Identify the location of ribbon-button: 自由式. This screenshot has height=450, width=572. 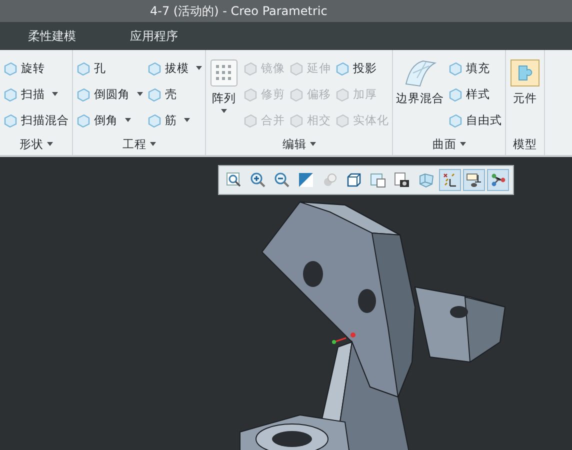
(475, 120).